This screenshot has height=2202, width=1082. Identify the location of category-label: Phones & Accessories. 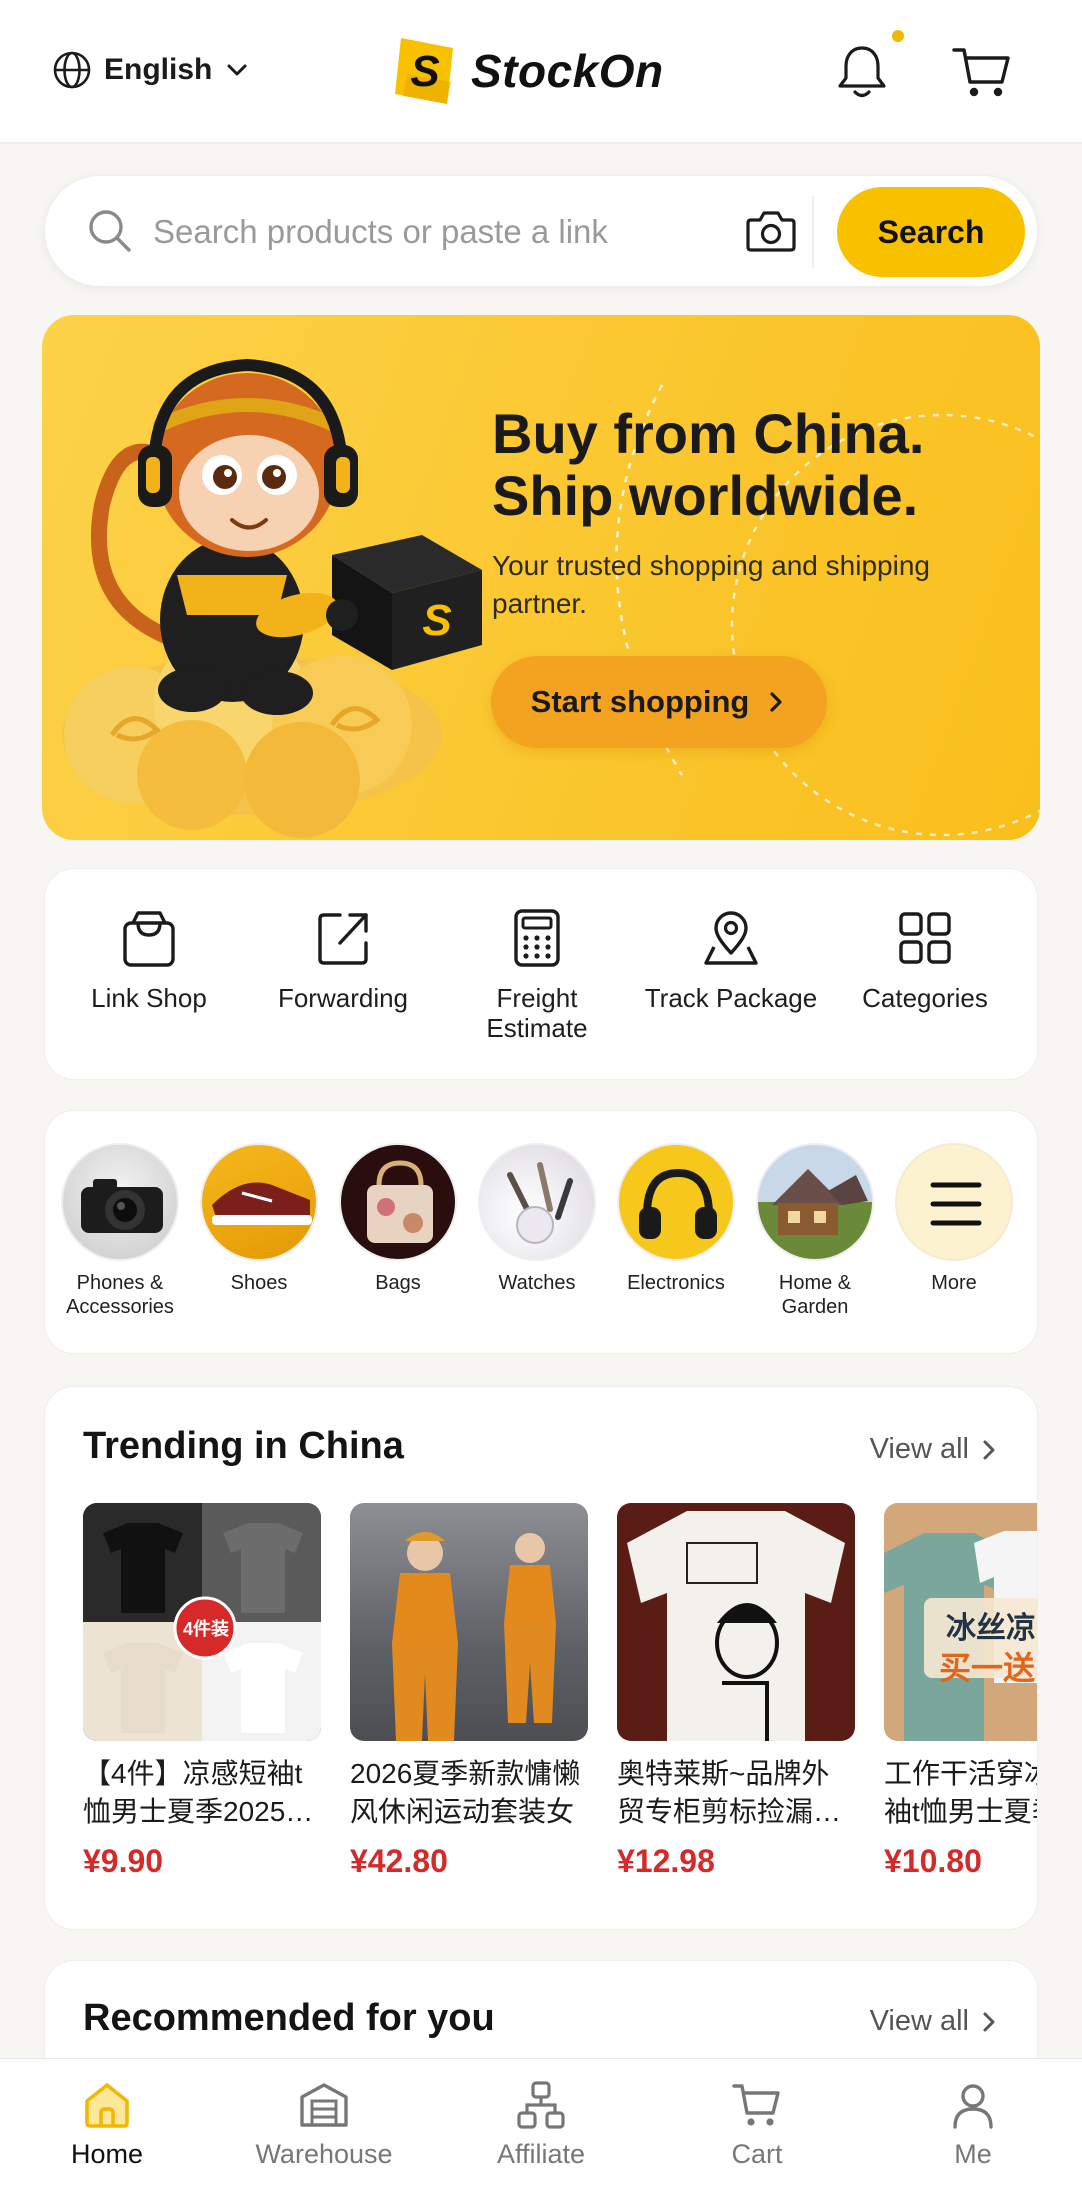
(120, 1295).